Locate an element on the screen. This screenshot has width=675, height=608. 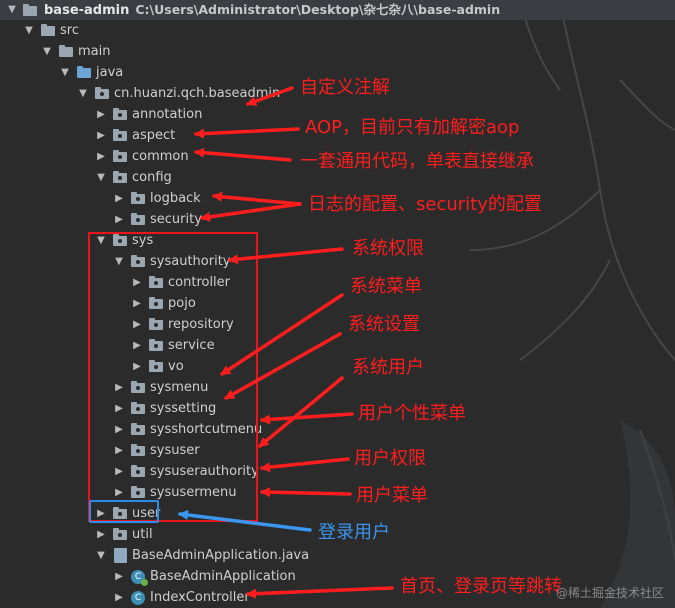
tree-label: security is located at coordinates (176, 219).